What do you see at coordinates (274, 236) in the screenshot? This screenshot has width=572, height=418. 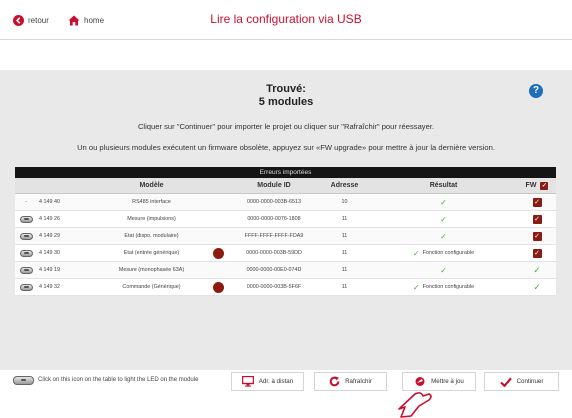 I see `module-id: FFFF-FFFF-FFFF-FDA9` at bounding box center [274, 236].